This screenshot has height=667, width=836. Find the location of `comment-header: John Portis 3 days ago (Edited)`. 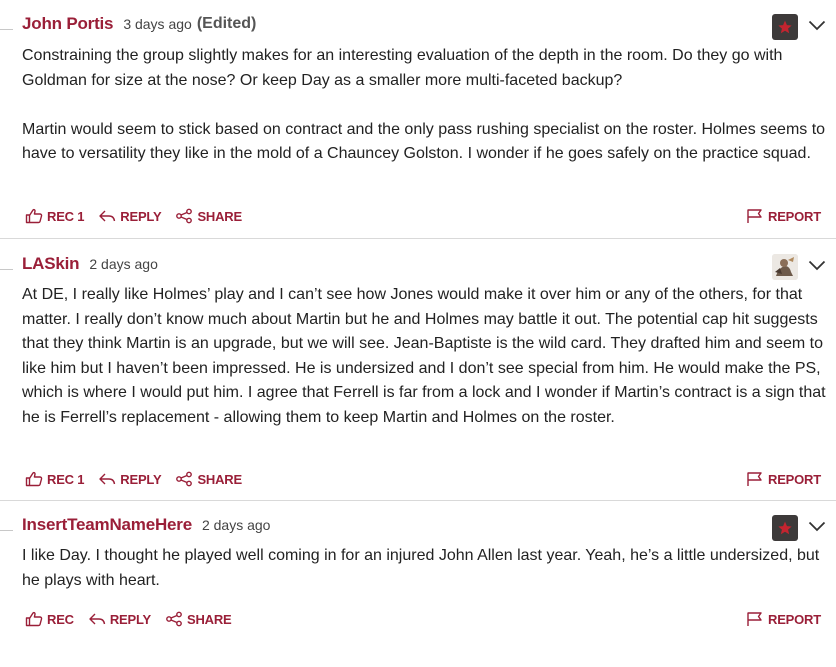

comment-header: John Portis 3 days ago (Edited) is located at coordinates (139, 24).